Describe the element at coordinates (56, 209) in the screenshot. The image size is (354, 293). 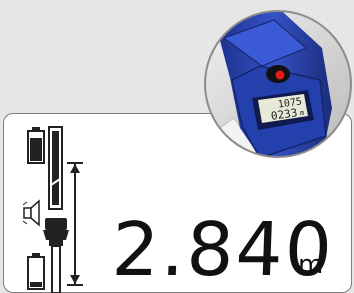
I see `measure-reference-icon` at that location.